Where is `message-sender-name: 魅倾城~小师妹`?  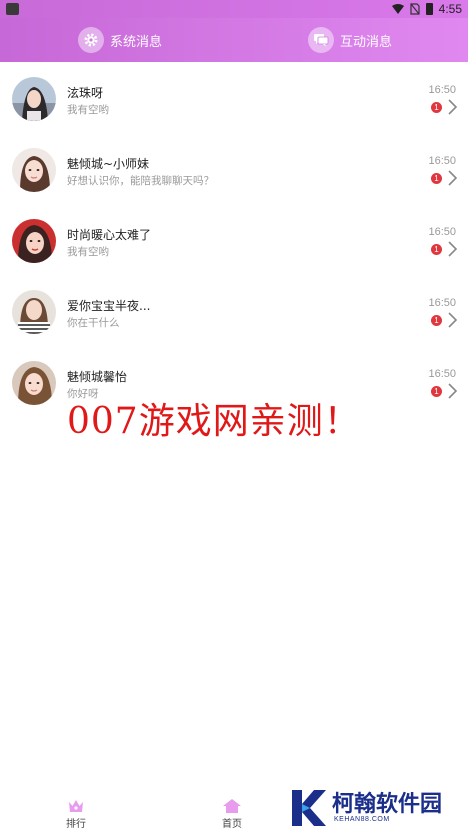 message-sender-name: 魅倾城~小师妹 is located at coordinates (108, 164).